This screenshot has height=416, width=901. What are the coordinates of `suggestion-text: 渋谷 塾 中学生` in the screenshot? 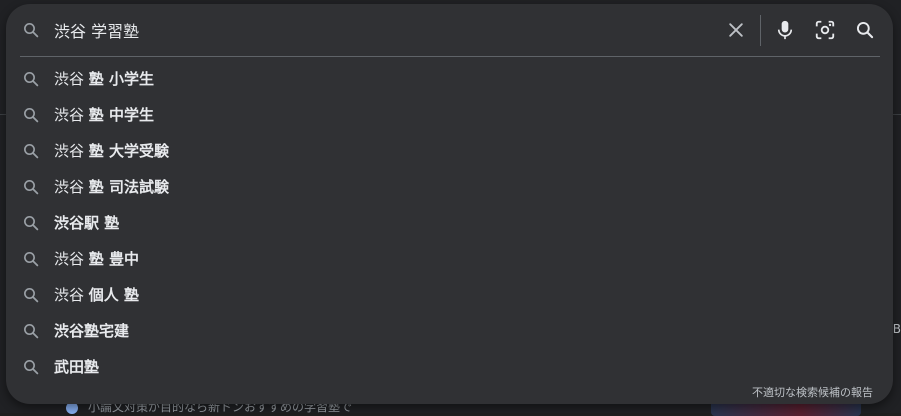 It's located at (104, 115).